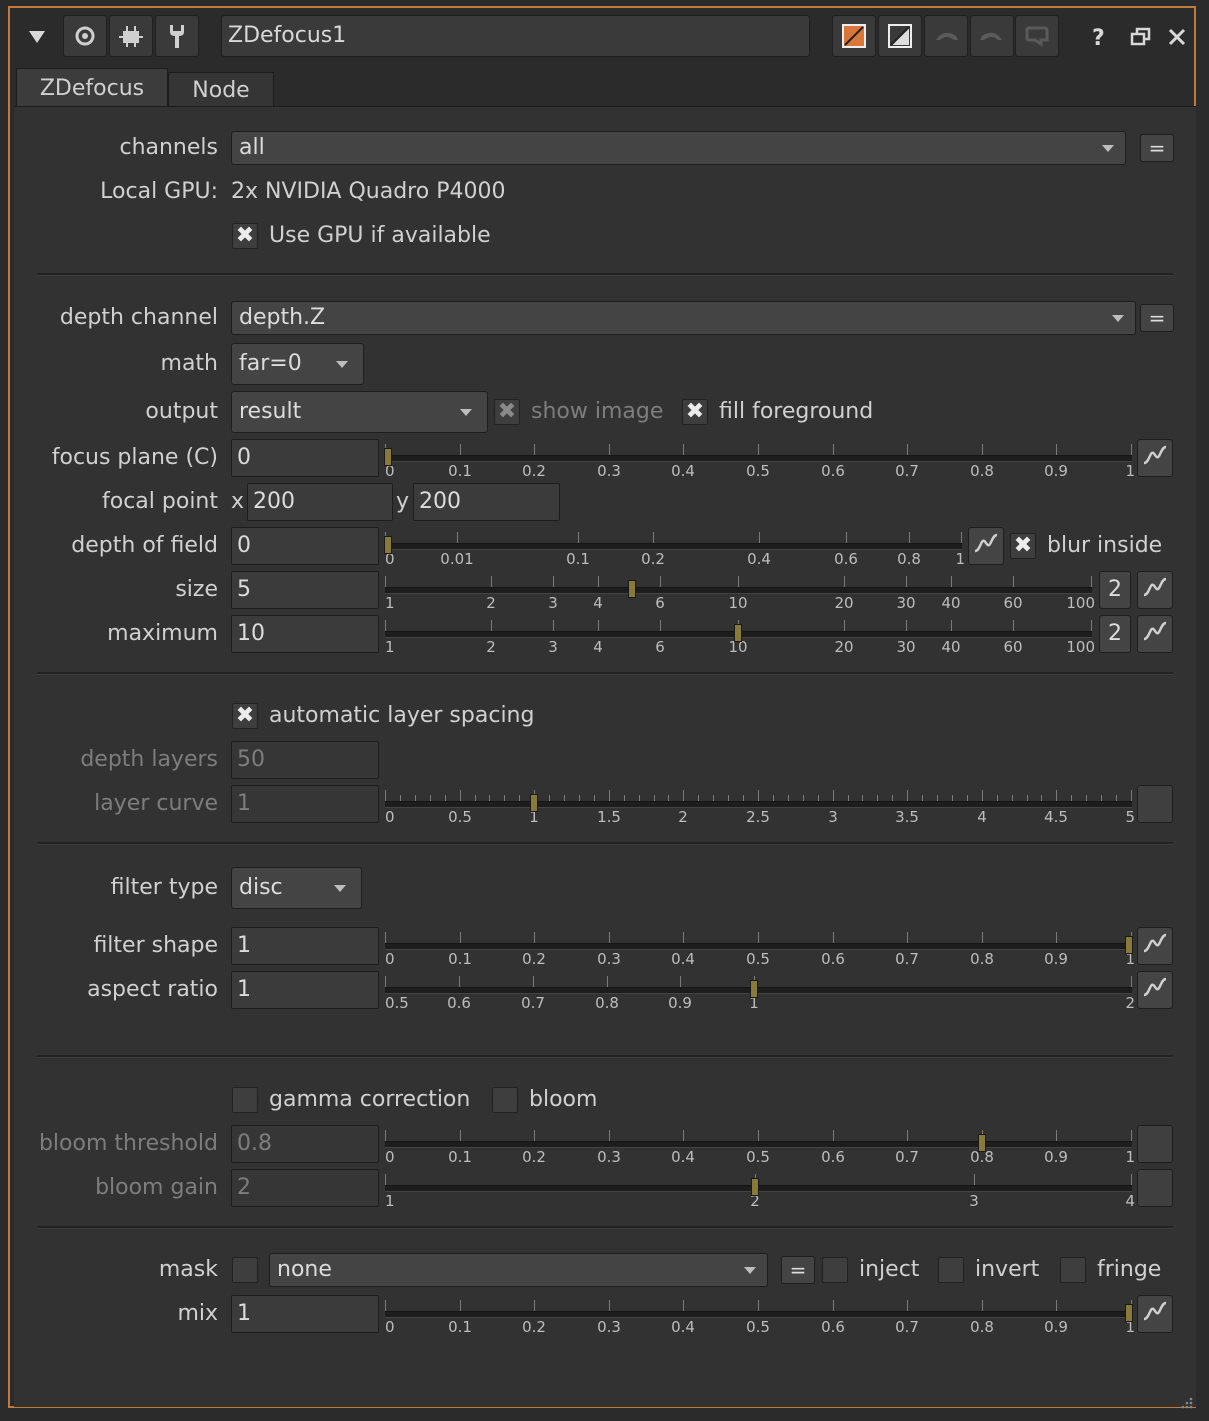 The width and height of the screenshot is (1209, 1421). Describe the element at coordinates (1155, 990) in the screenshot. I see `aspect-ratio-animation-button` at that location.